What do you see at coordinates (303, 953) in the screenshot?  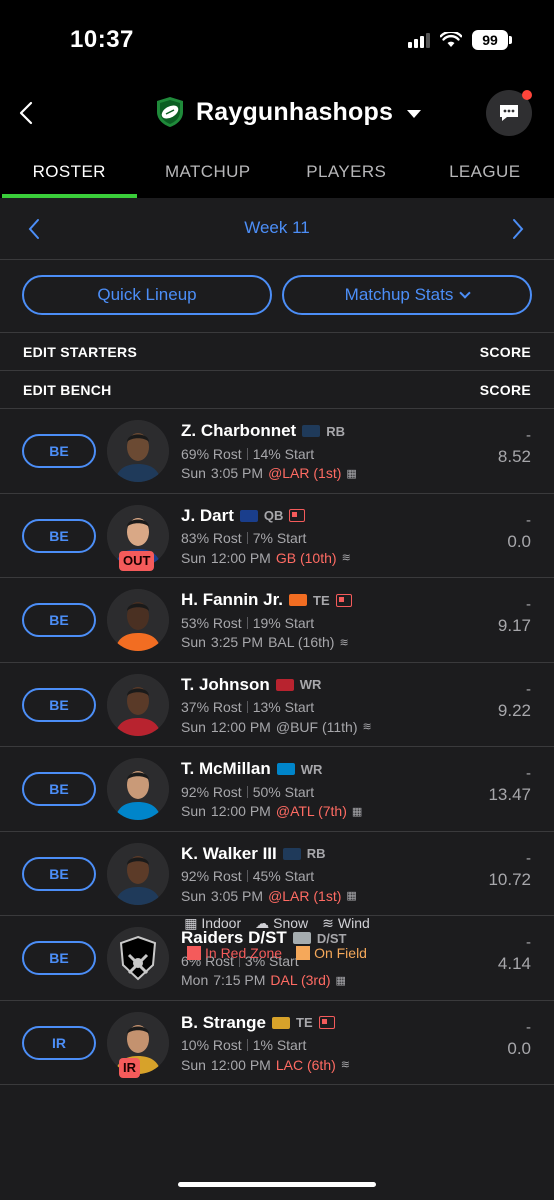 I see `on-field-swatch` at bounding box center [303, 953].